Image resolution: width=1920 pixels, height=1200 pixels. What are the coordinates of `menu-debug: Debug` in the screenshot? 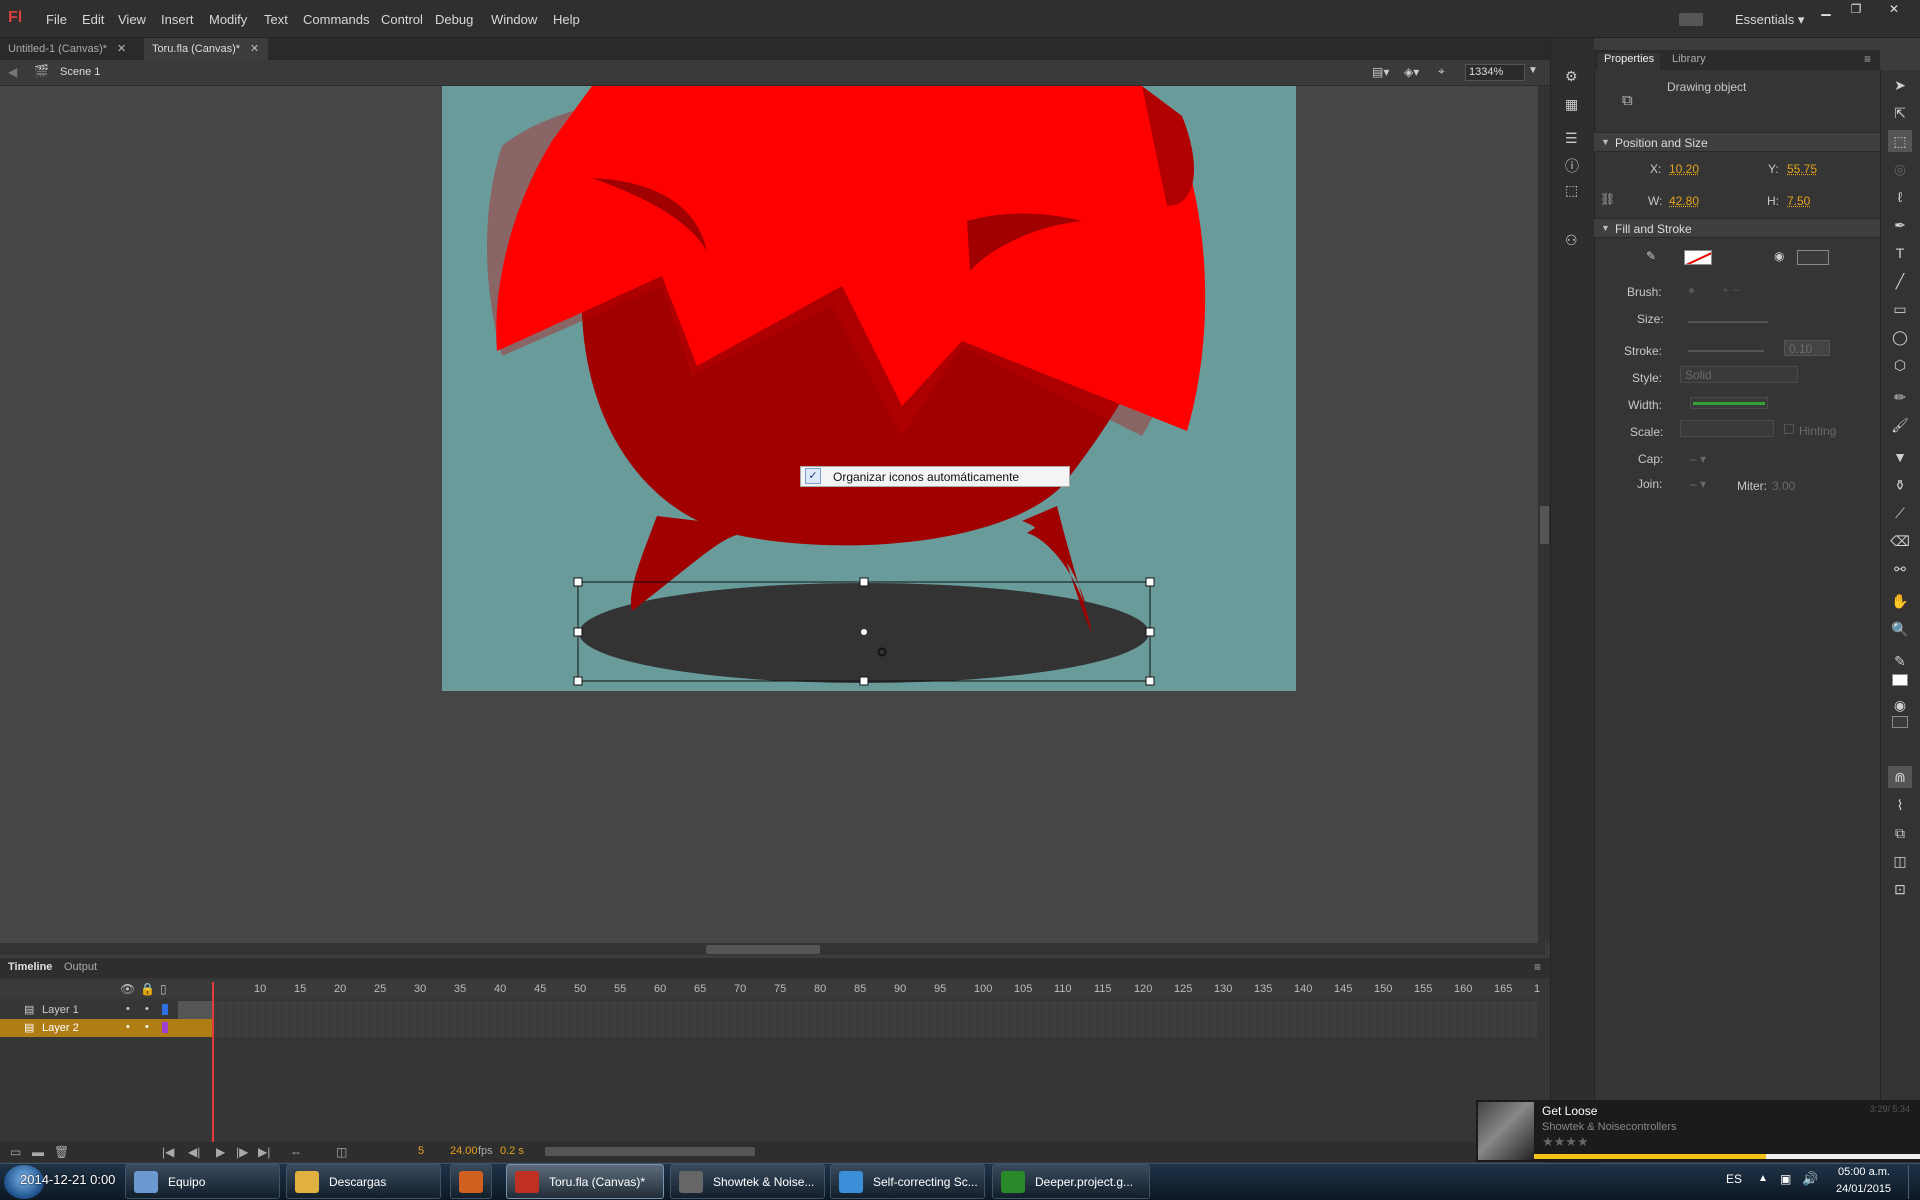 It's located at (454, 19).